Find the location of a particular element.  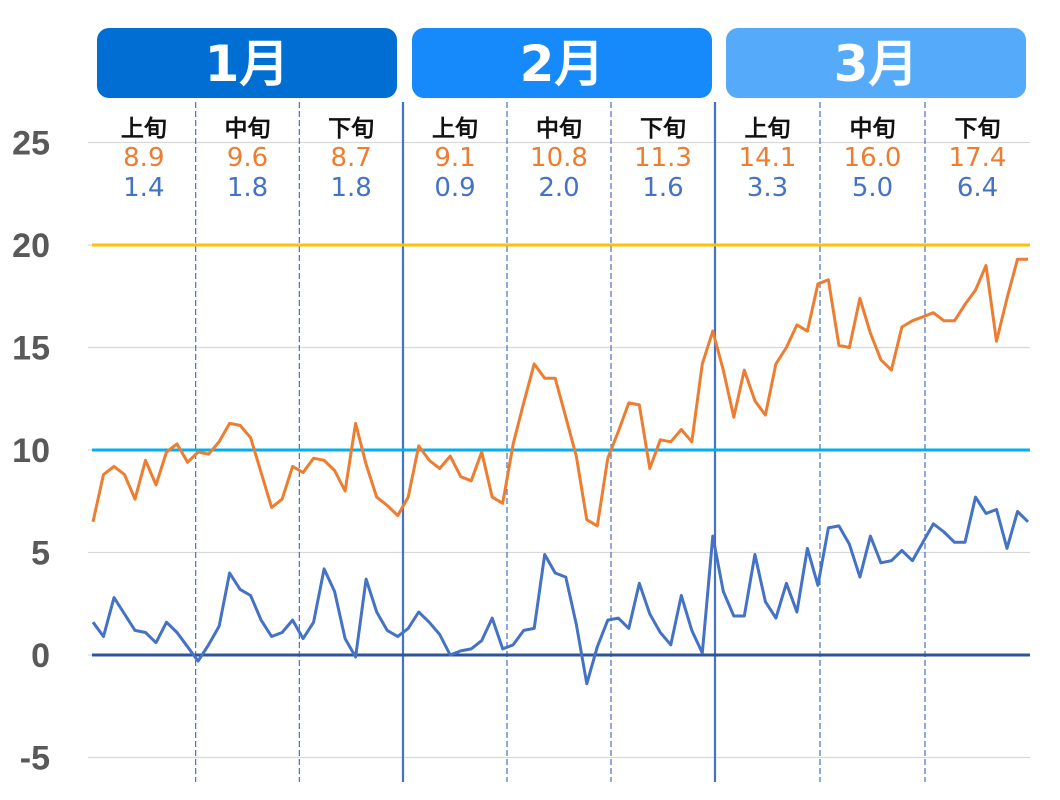

avg-high-label: 17.4 is located at coordinates (978, 158).